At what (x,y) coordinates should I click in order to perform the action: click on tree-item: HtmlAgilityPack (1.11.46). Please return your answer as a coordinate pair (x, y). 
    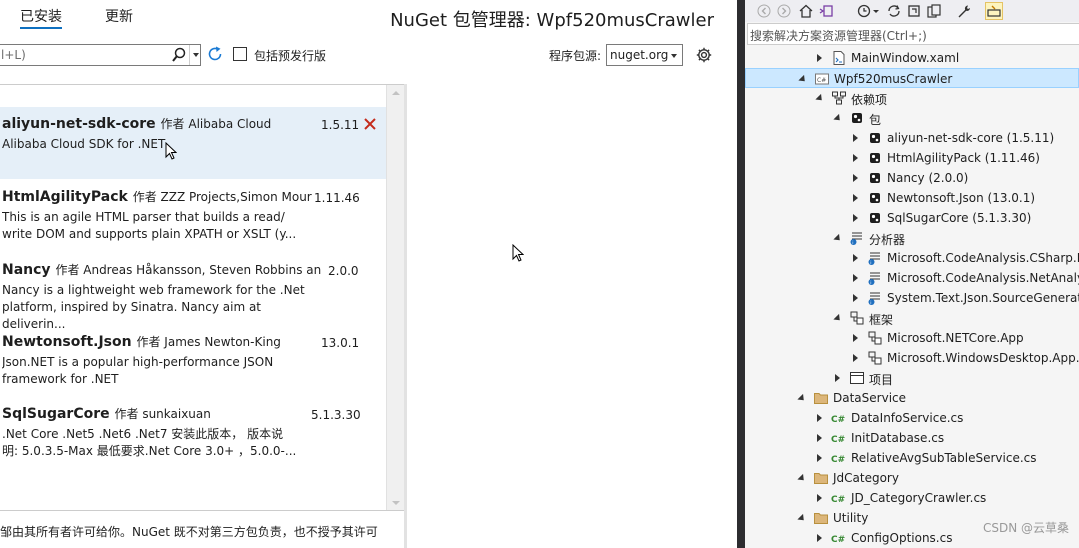
    Looking at the image, I should click on (912, 158).